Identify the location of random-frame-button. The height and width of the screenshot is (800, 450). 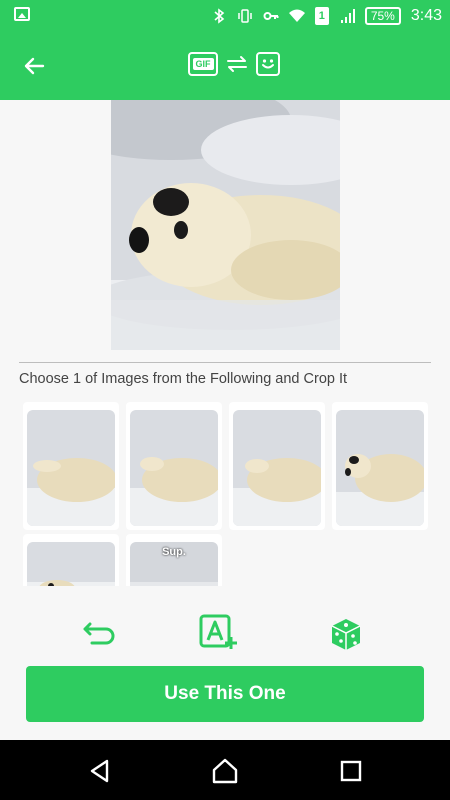
(346, 634).